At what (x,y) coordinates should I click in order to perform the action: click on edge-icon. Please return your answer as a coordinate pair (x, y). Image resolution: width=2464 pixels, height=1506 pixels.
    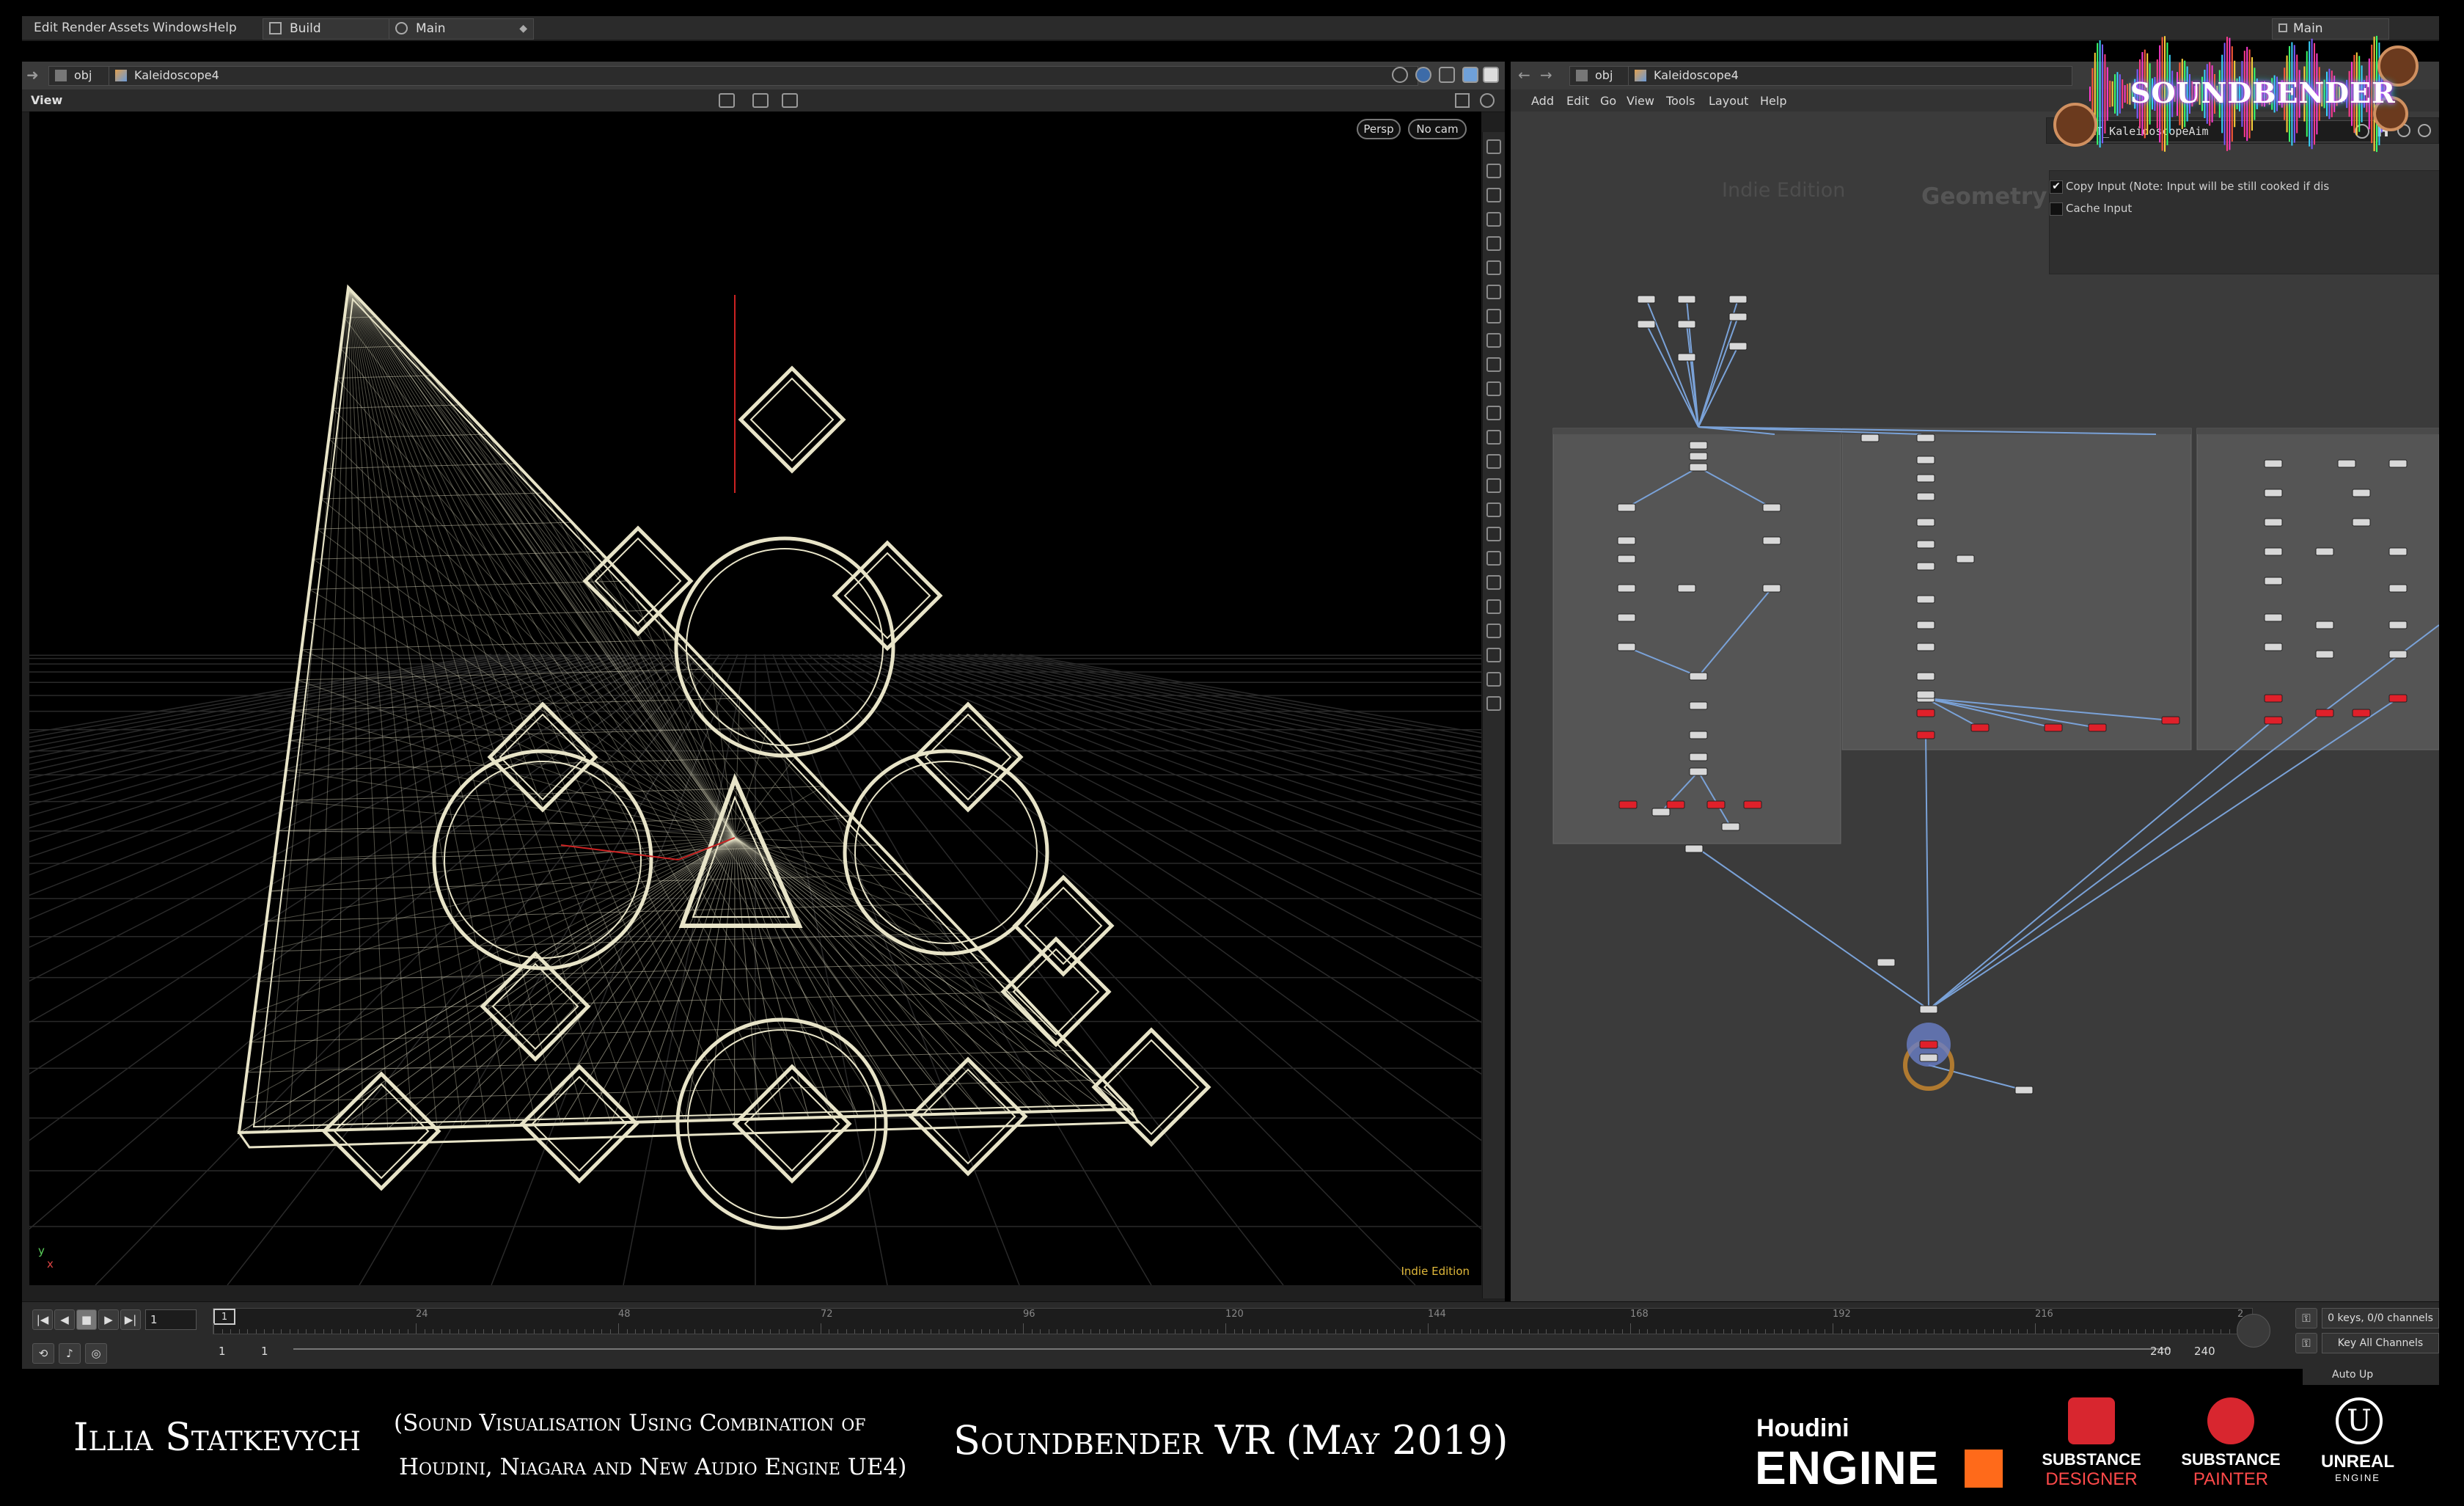
    Looking at the image, I should click on (1493, 558).